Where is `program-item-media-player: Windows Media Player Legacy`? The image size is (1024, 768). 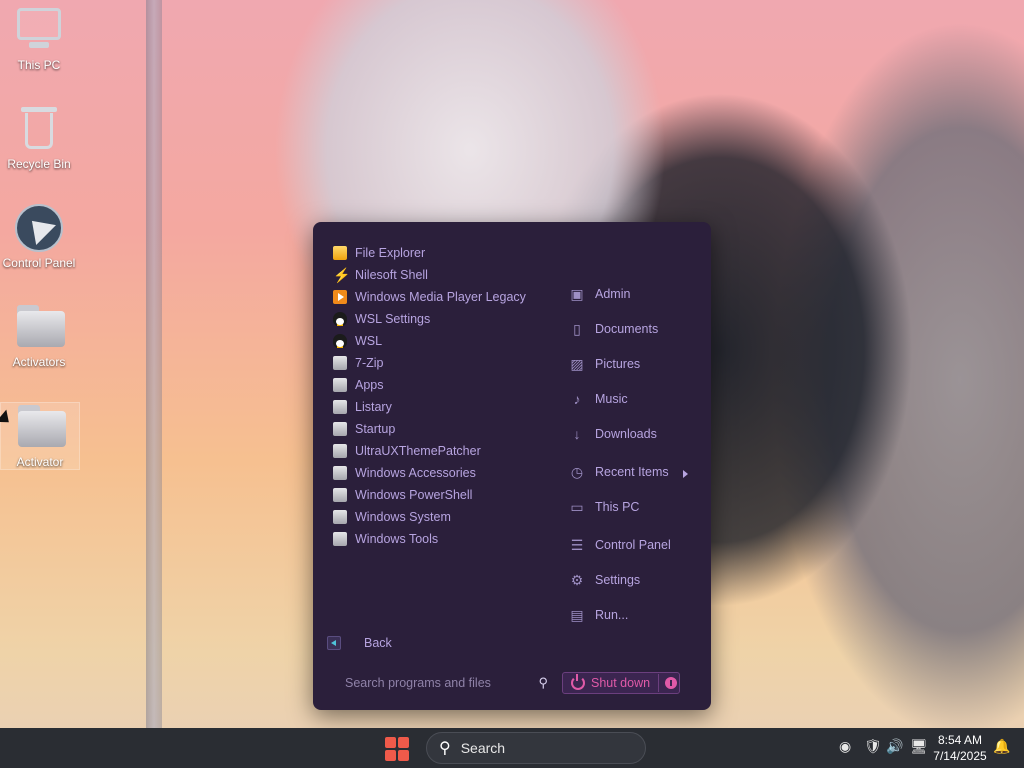 program-item-media-player: Windows Media Player Legacy is located at coordinates (429, 297).